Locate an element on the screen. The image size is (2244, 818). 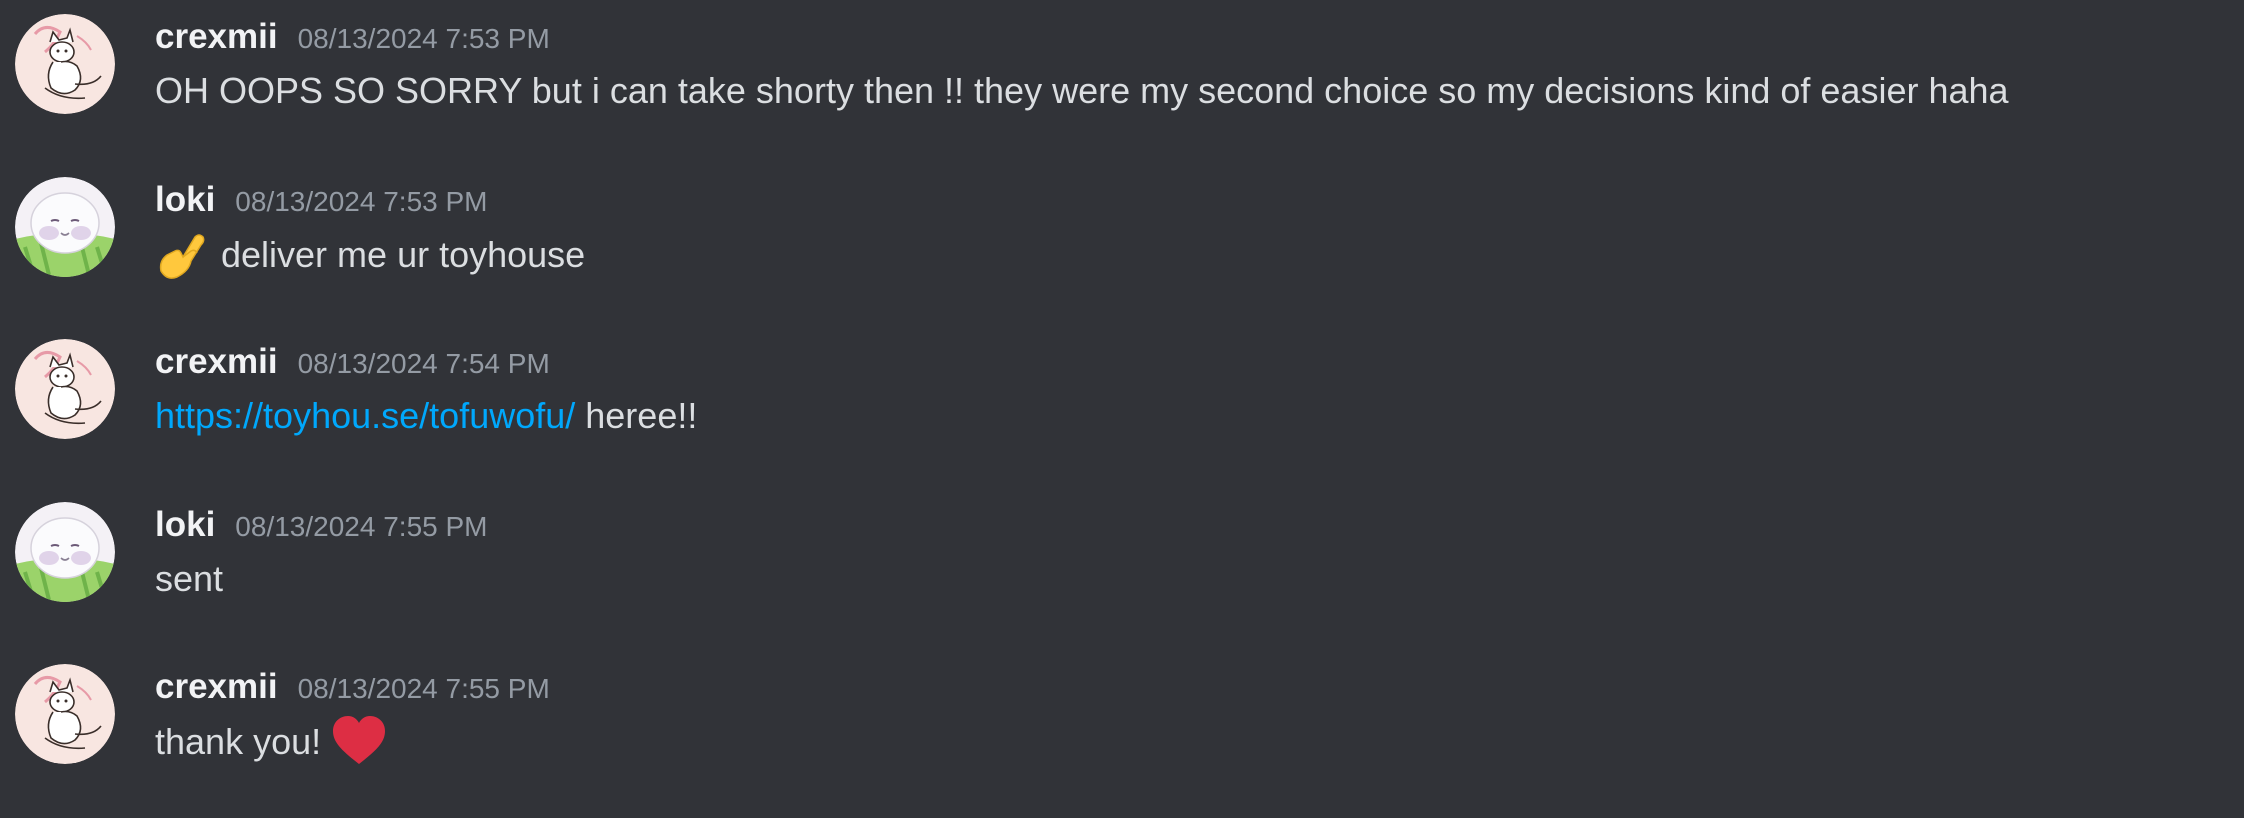
message-content: deliver me ur toyhouse is located at coordinates (370, 255).